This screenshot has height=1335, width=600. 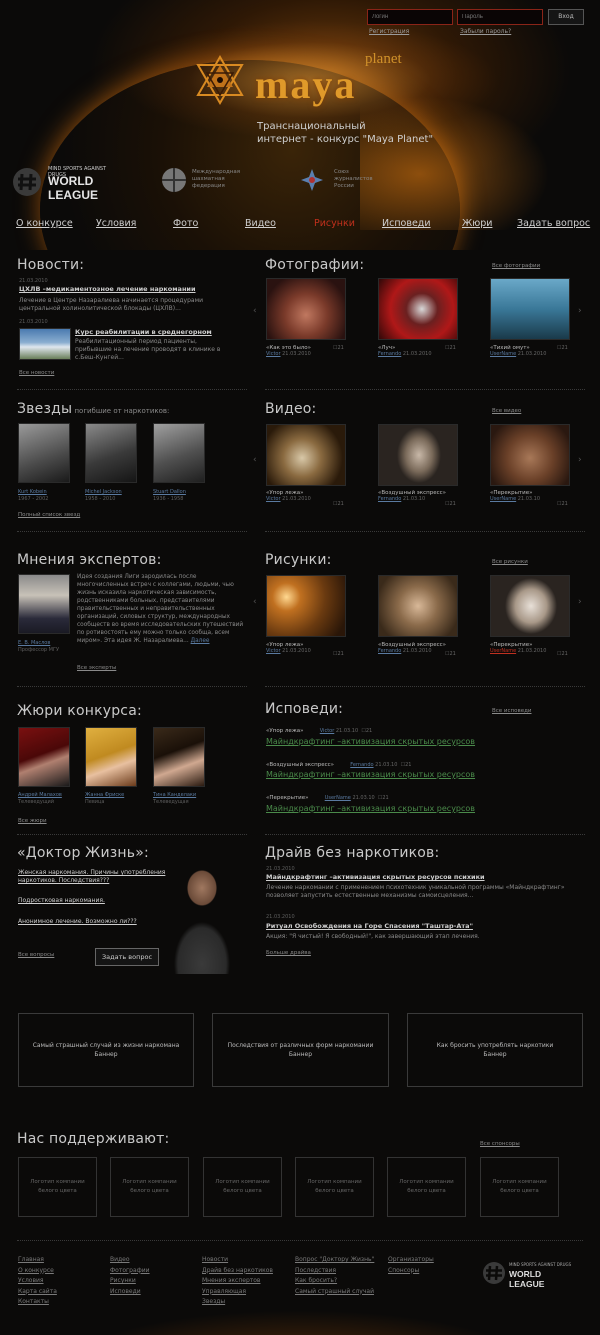 What do you see at coordinates (44, 223) in the screenshot?
I see `nav-about: О конкурсе` at bounding box center [44, 223].